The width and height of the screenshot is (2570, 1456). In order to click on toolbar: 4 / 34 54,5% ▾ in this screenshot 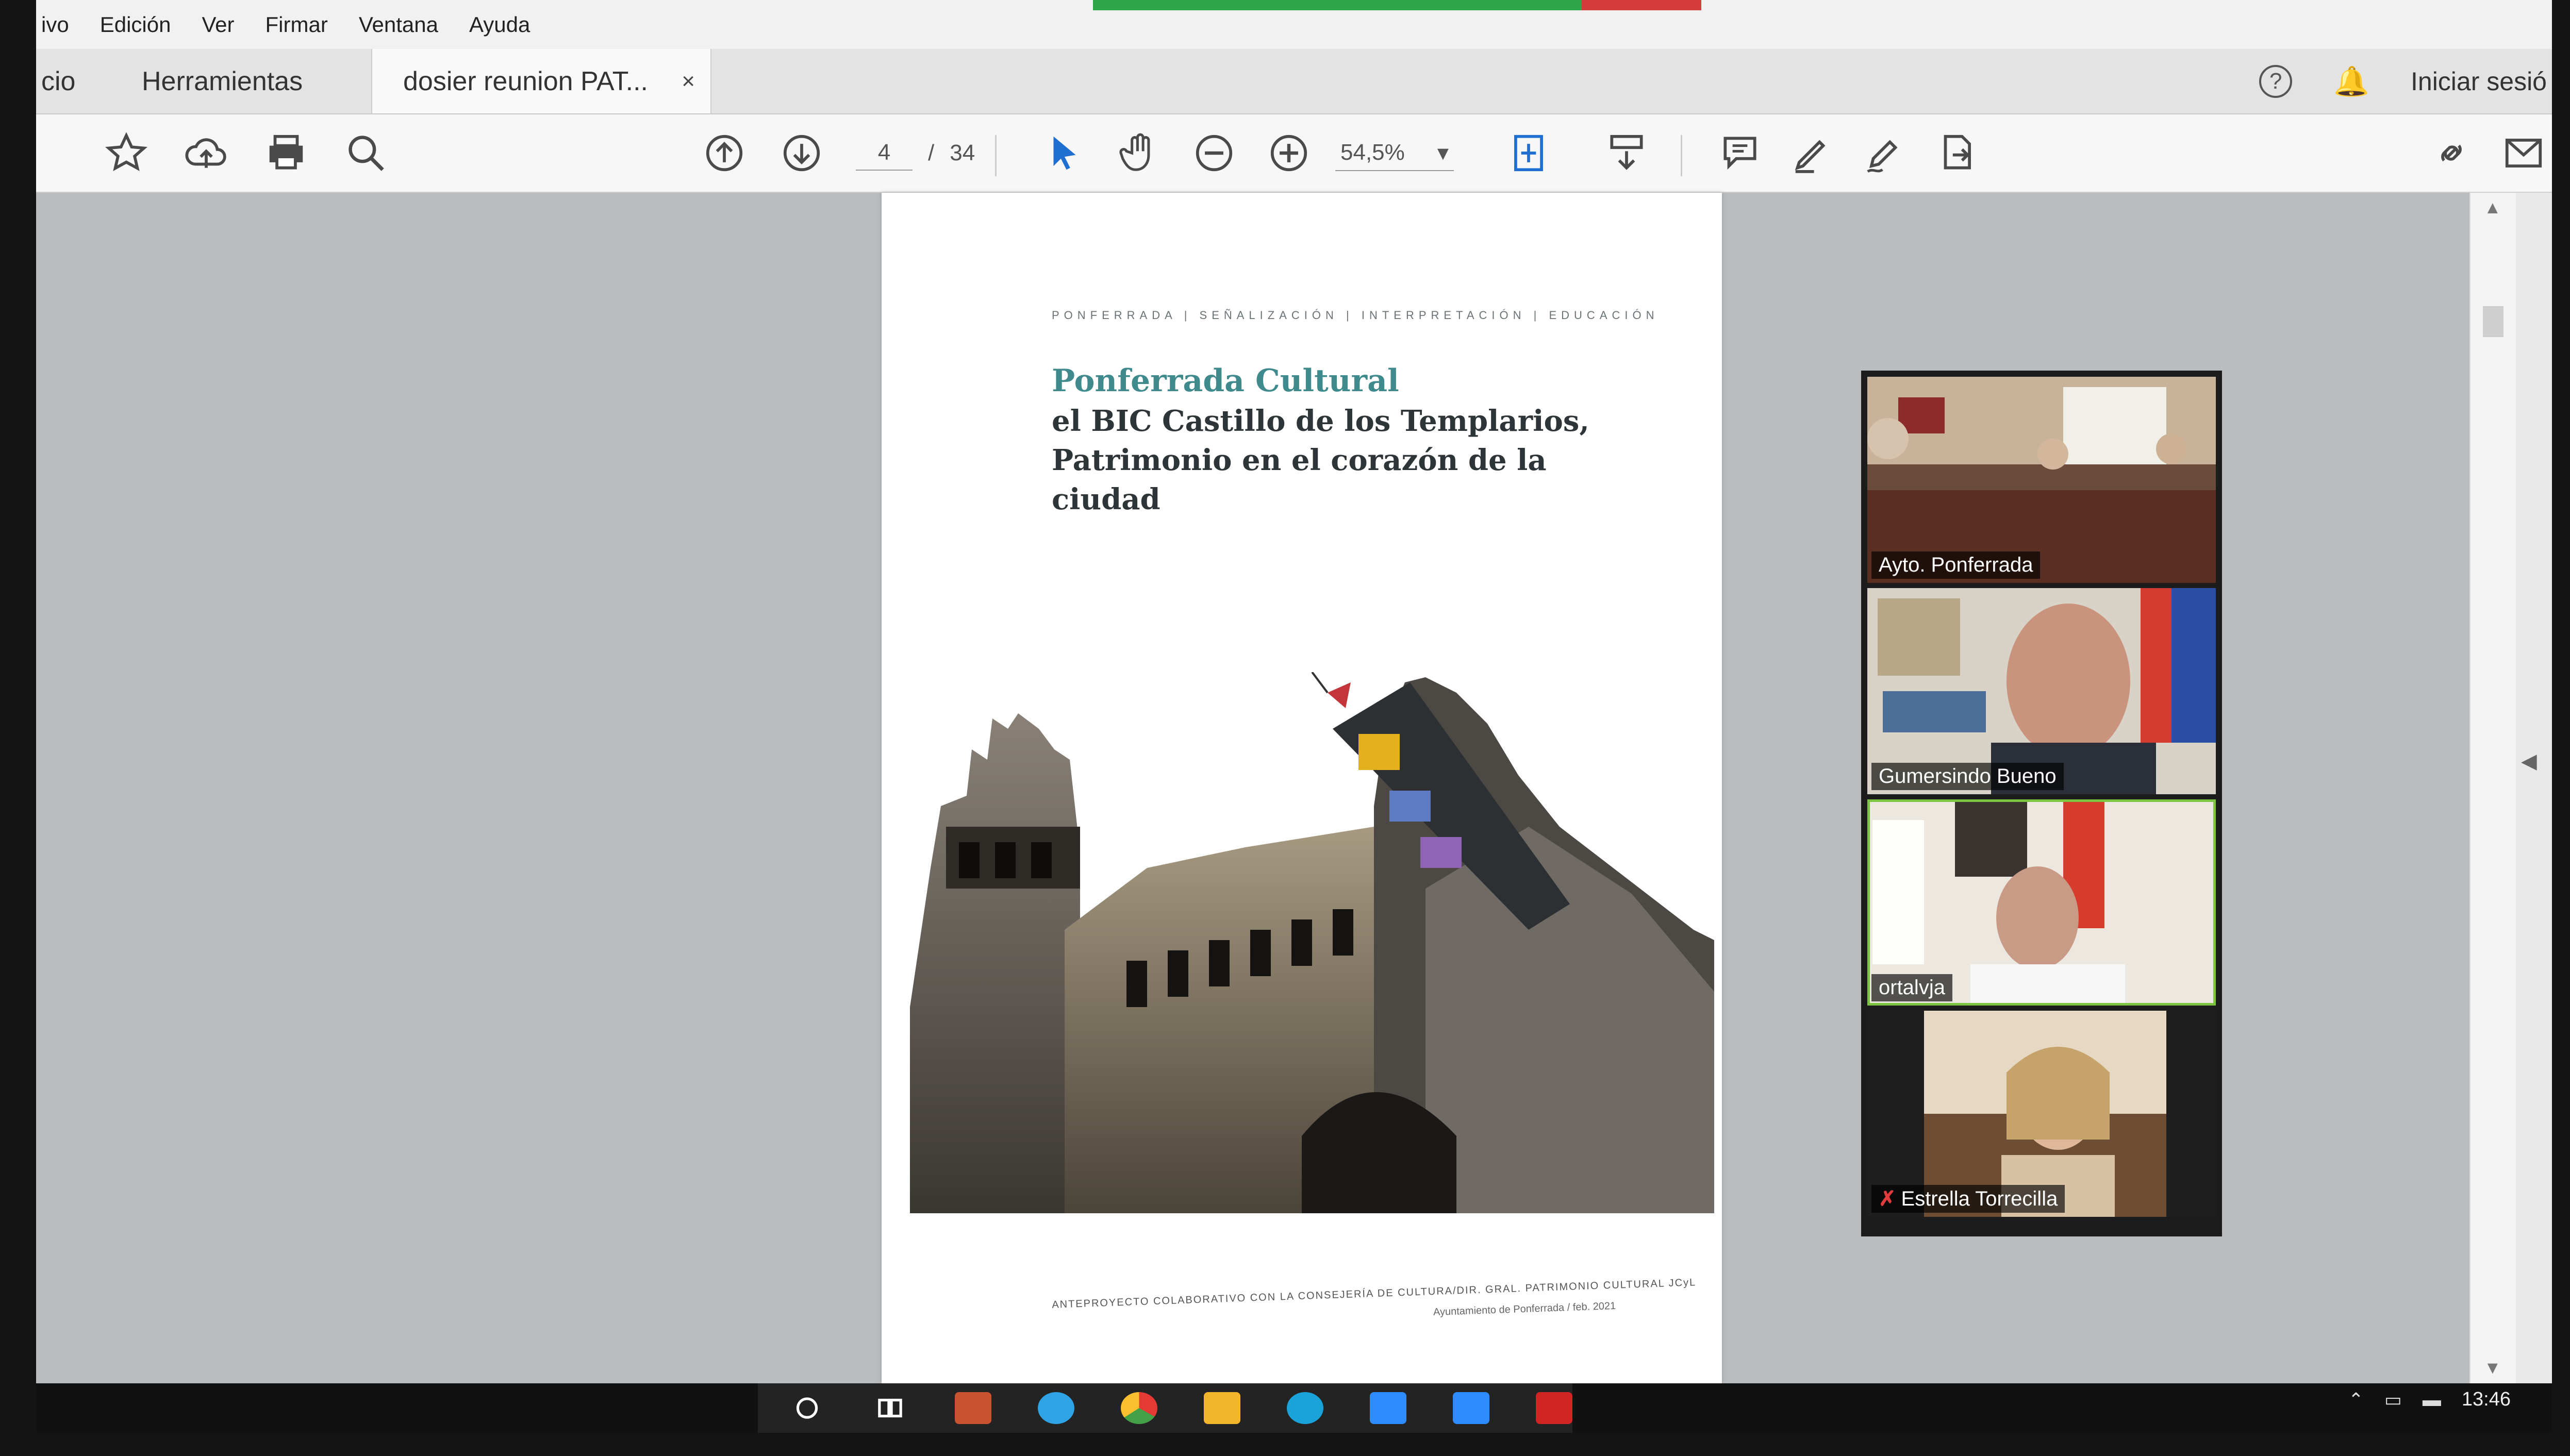, I will do `click(1294, 153)`.